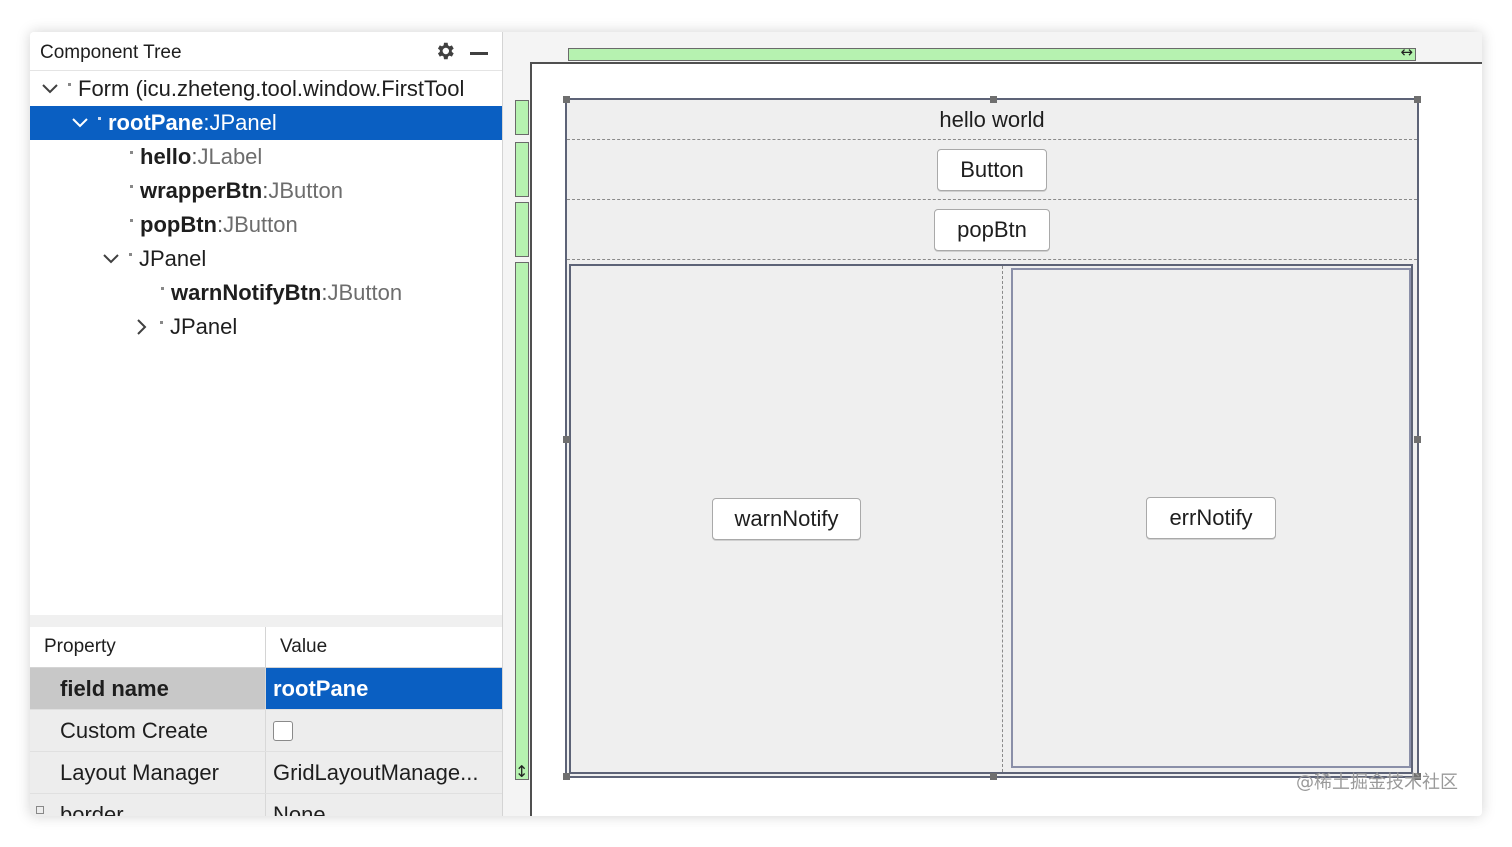 The image size is (1512, 847). I want to click on err-notify-button: errNotify, so click(1211, 518).